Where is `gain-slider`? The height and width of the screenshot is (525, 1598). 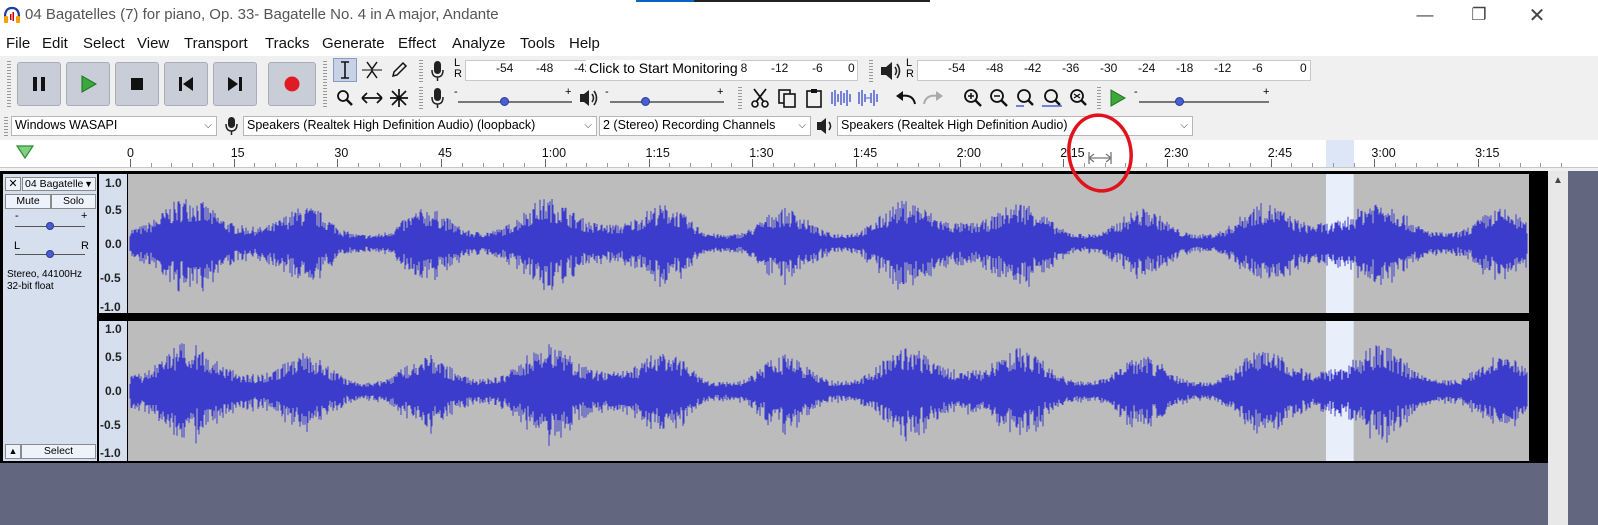 gain-slider is located at coordinates (50, 226).